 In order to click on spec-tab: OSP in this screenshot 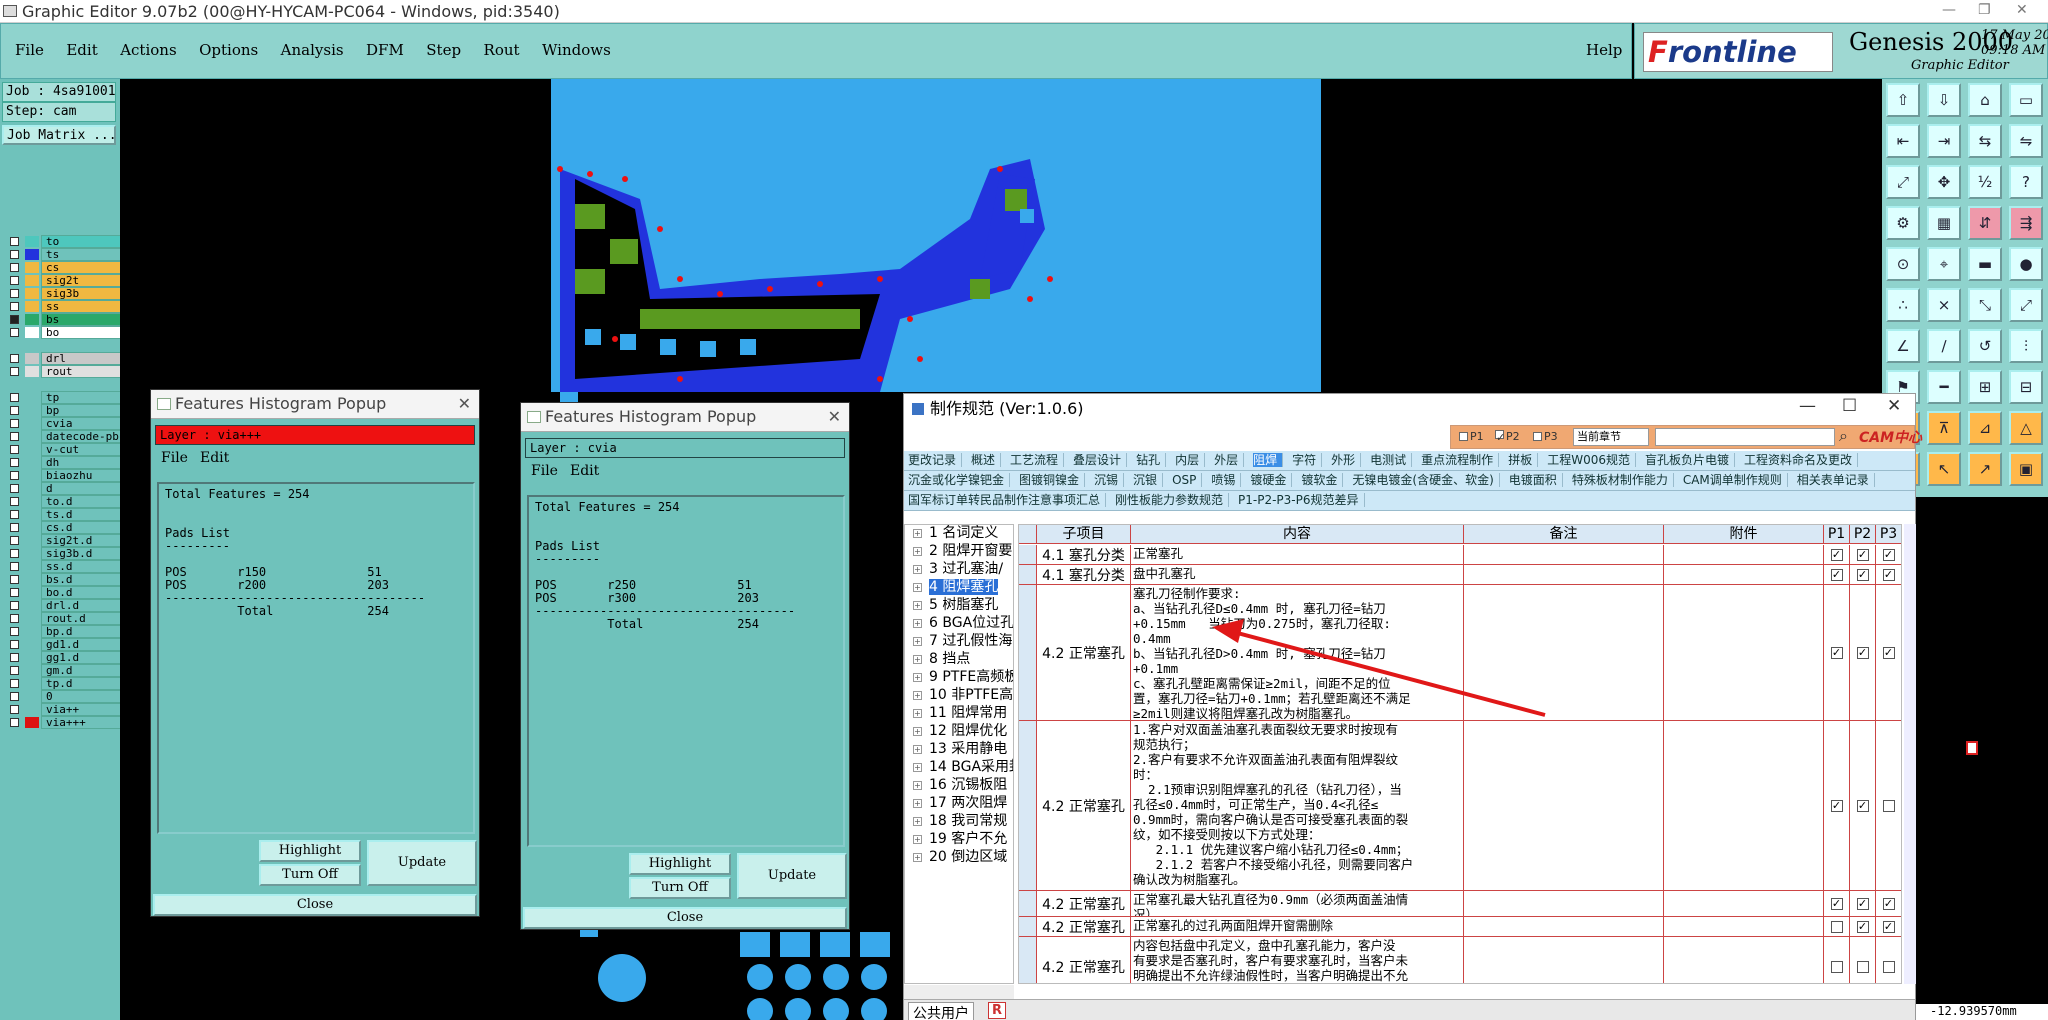, I will do `click(1187, 480)`.